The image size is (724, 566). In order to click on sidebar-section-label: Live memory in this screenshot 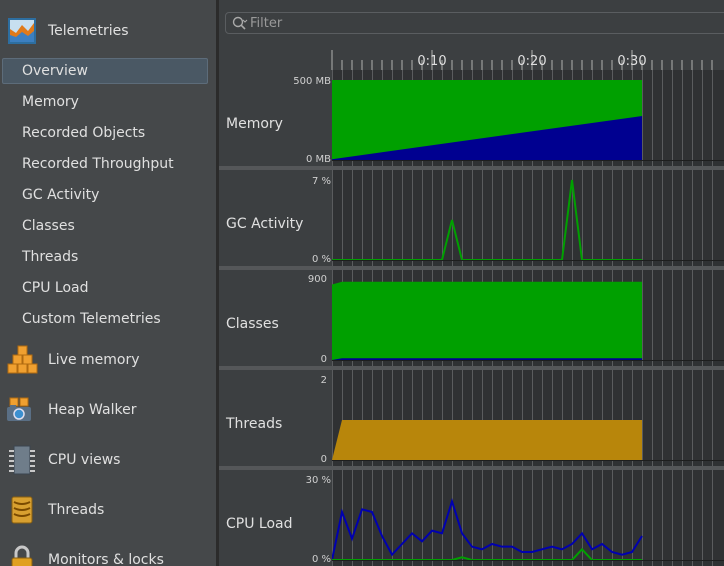, I will do `click(94, 360)`.